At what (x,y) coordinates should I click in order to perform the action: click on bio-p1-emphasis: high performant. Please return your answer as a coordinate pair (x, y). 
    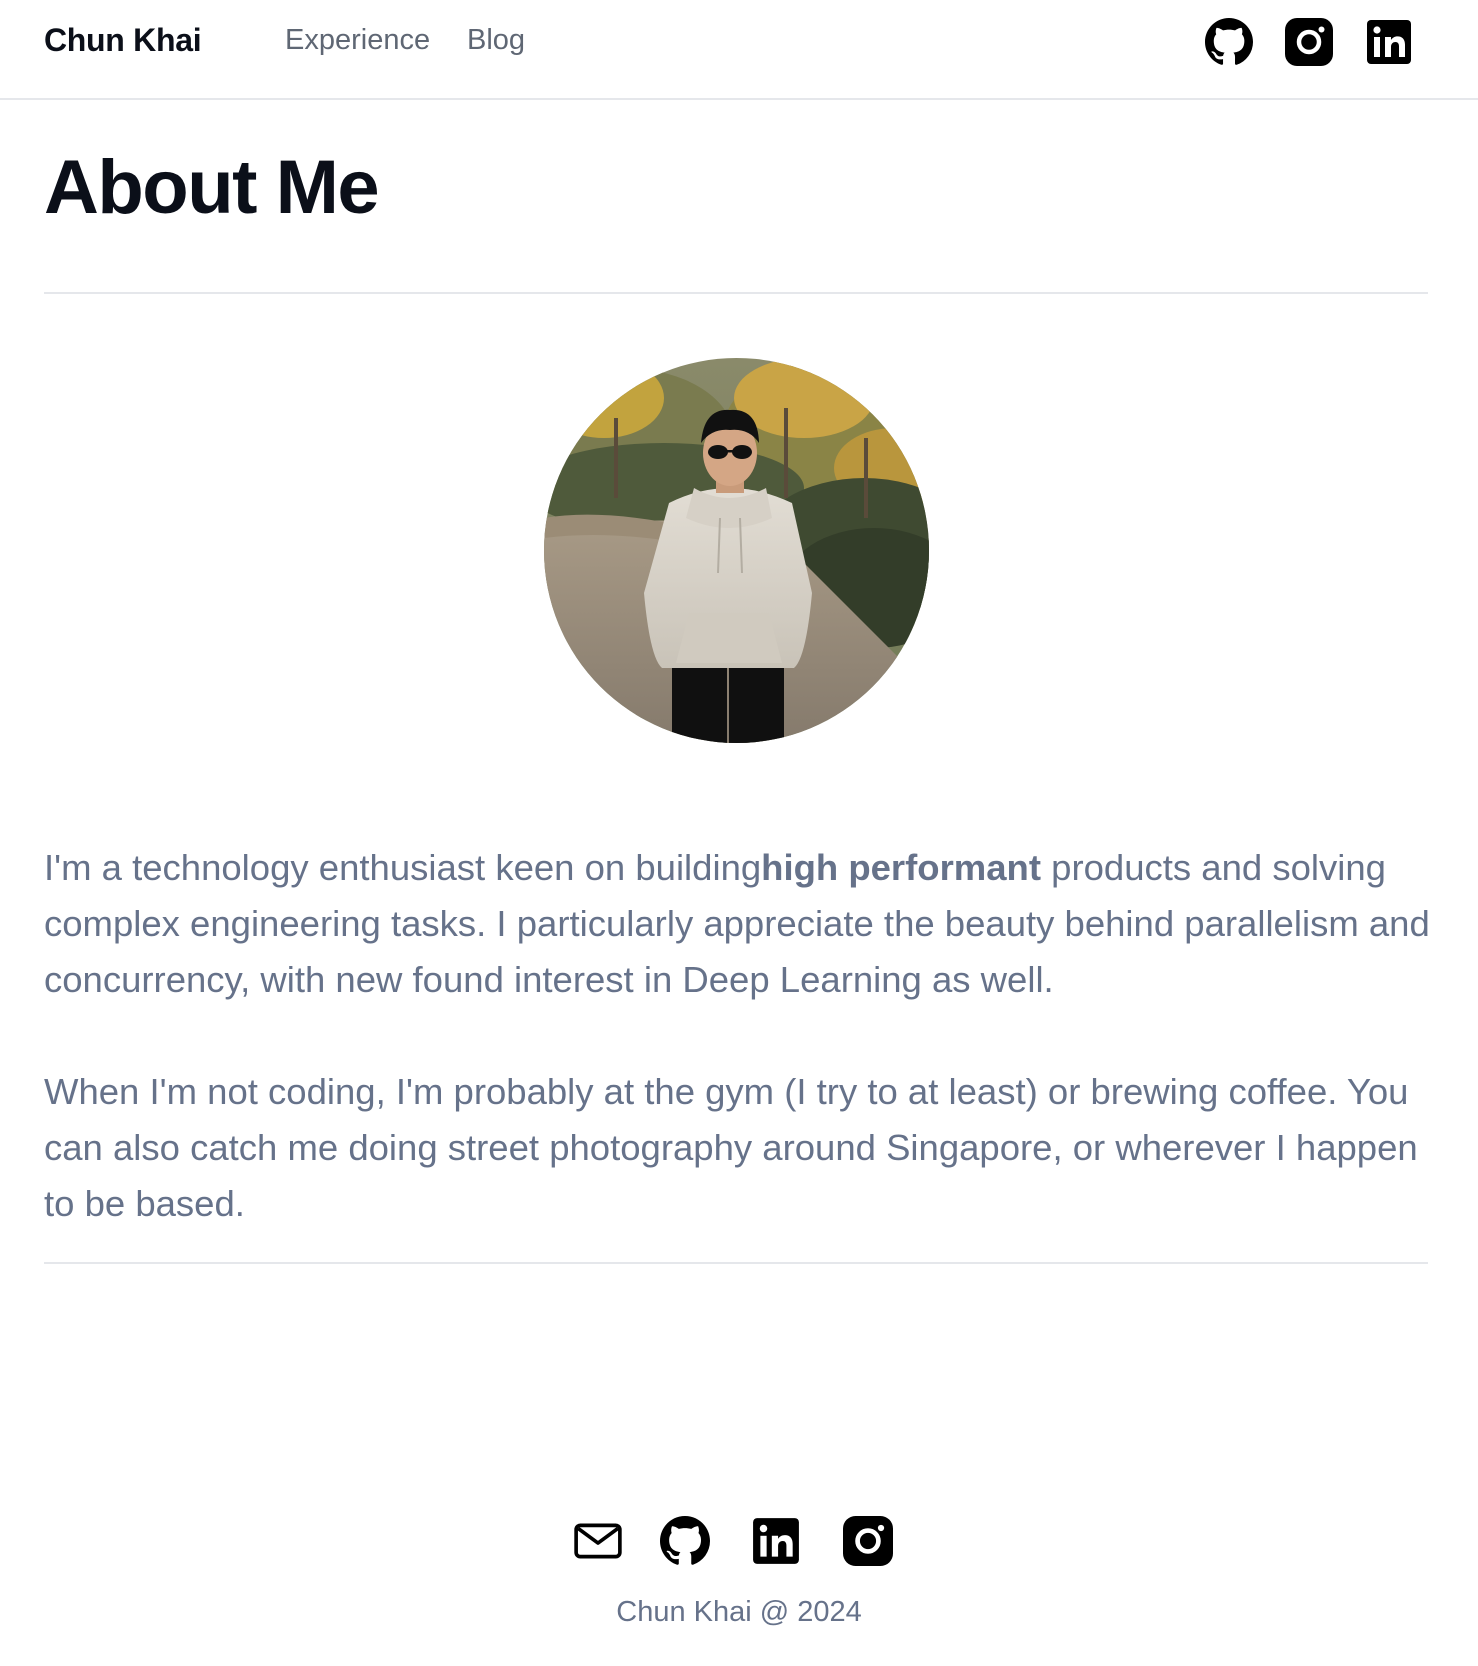
    Looking at the image, I should click on (901, 867).